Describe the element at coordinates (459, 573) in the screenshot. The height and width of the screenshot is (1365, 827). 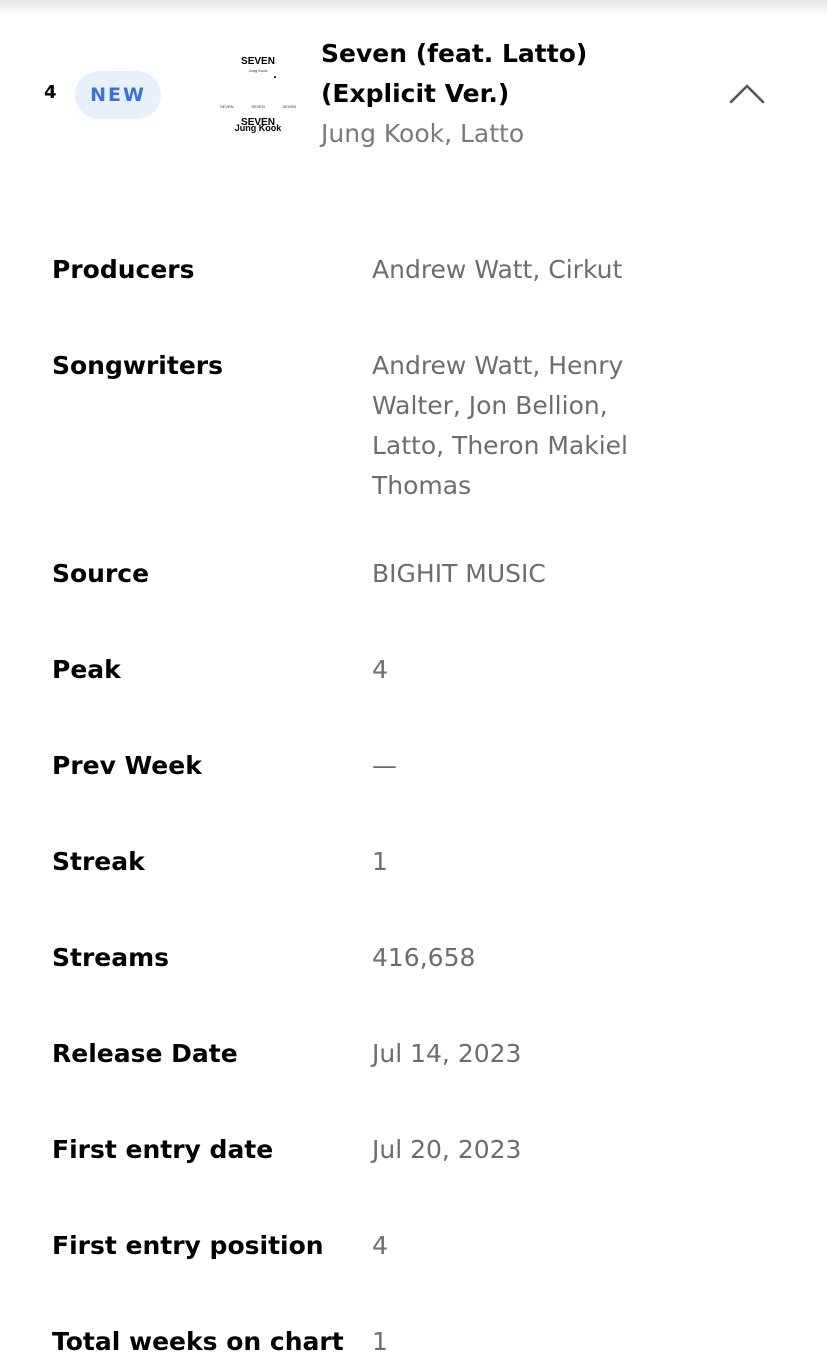
I see `detail-value: BIGHIT MUSIC` at that location.